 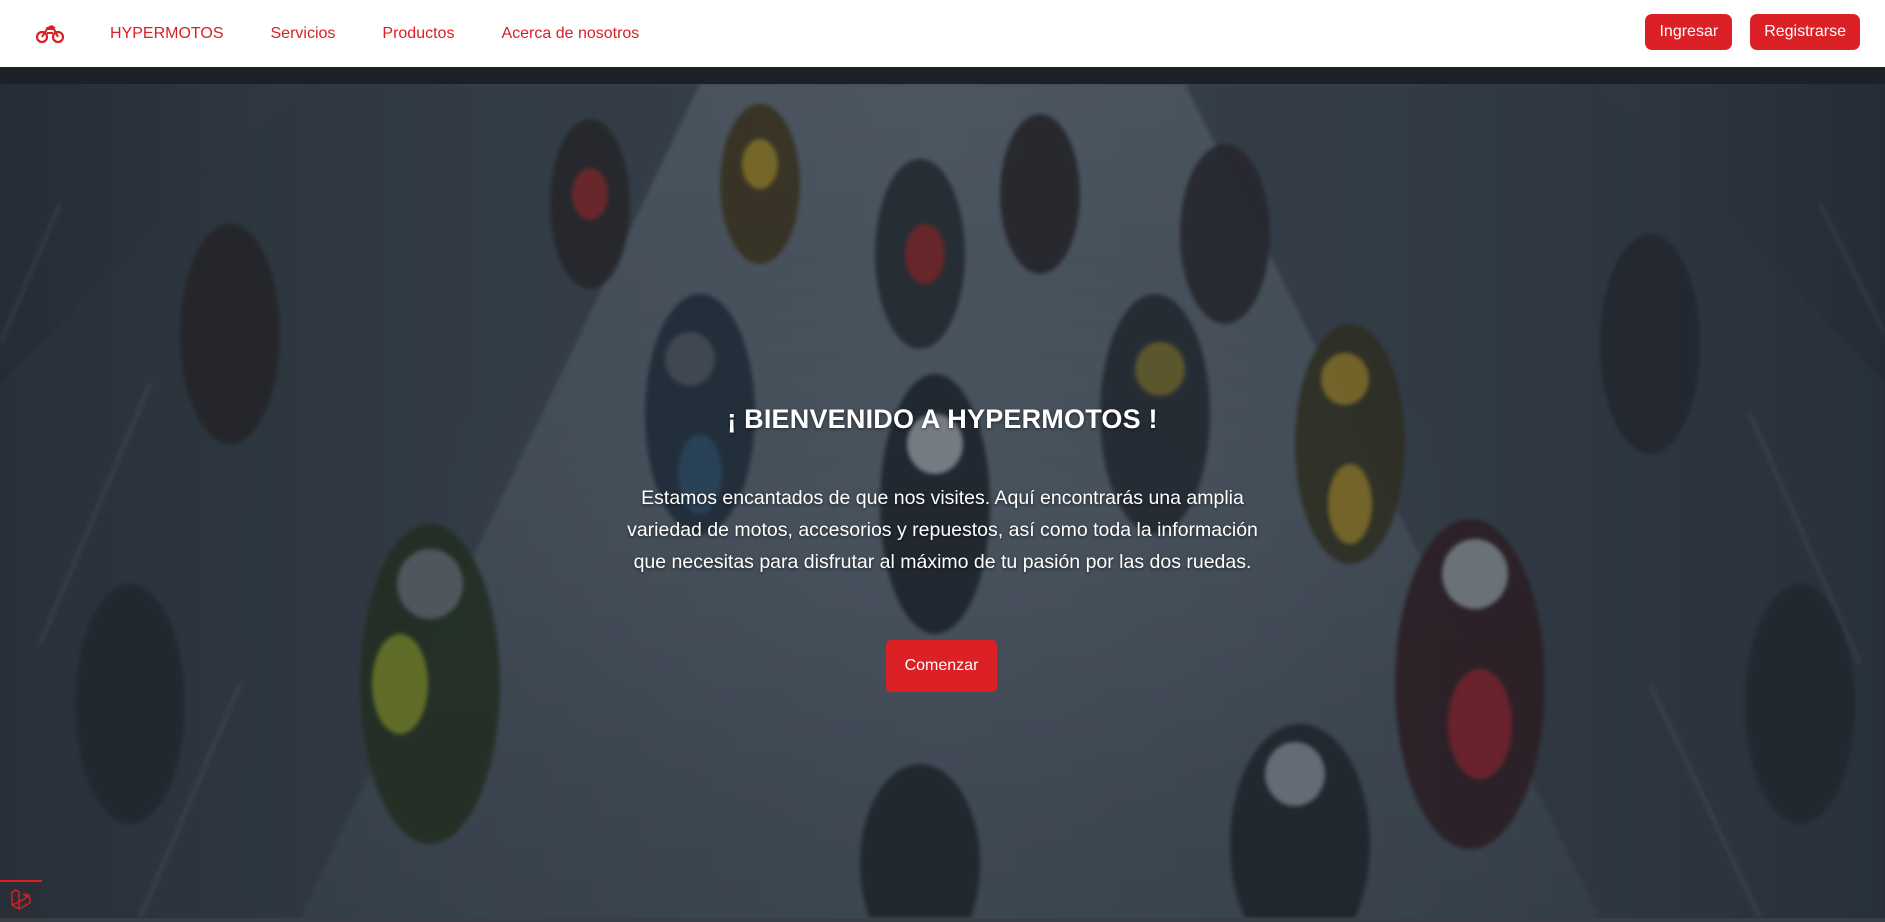 What do you see at coordinates (1689, 32) in the screenshot?
I see `login-button: Ingresar` at bounding box center [1689, 32].